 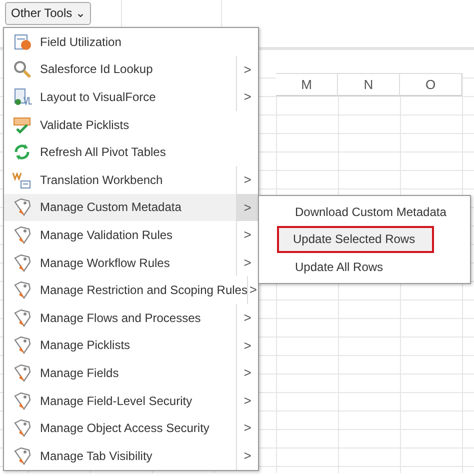 I want to click on submenu-item: Download Custom Metadata, so click(x=364, y=212).